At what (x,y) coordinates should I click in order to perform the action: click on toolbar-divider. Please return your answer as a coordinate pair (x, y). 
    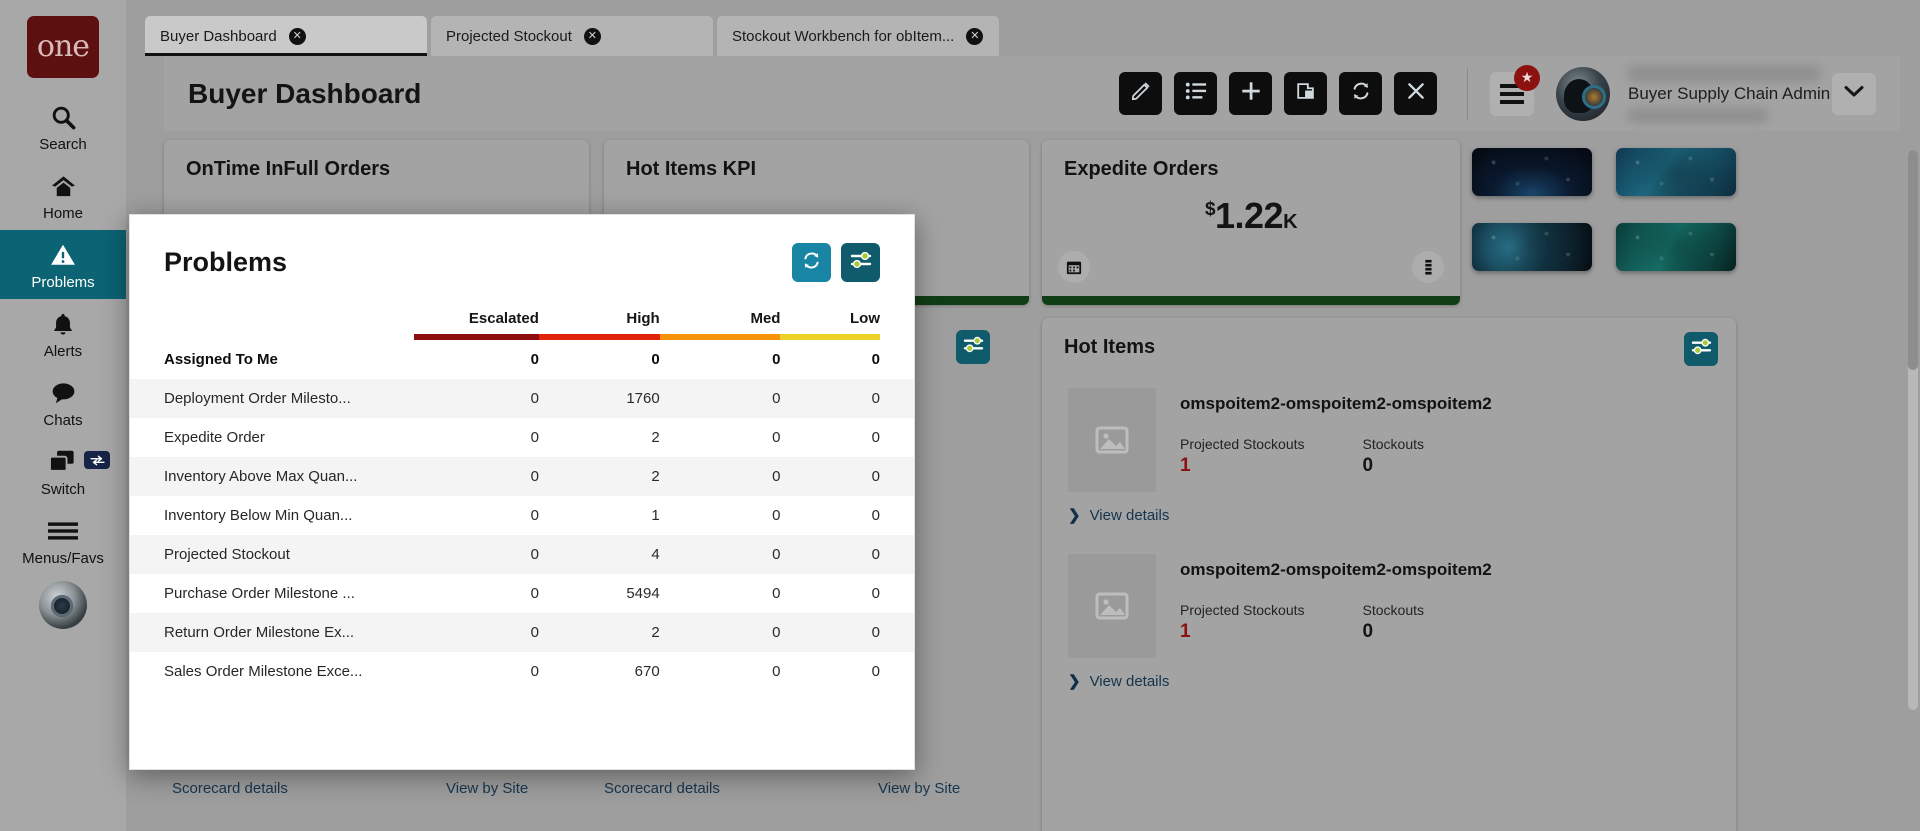
    Looking at the image, I should click on (1467, 93).